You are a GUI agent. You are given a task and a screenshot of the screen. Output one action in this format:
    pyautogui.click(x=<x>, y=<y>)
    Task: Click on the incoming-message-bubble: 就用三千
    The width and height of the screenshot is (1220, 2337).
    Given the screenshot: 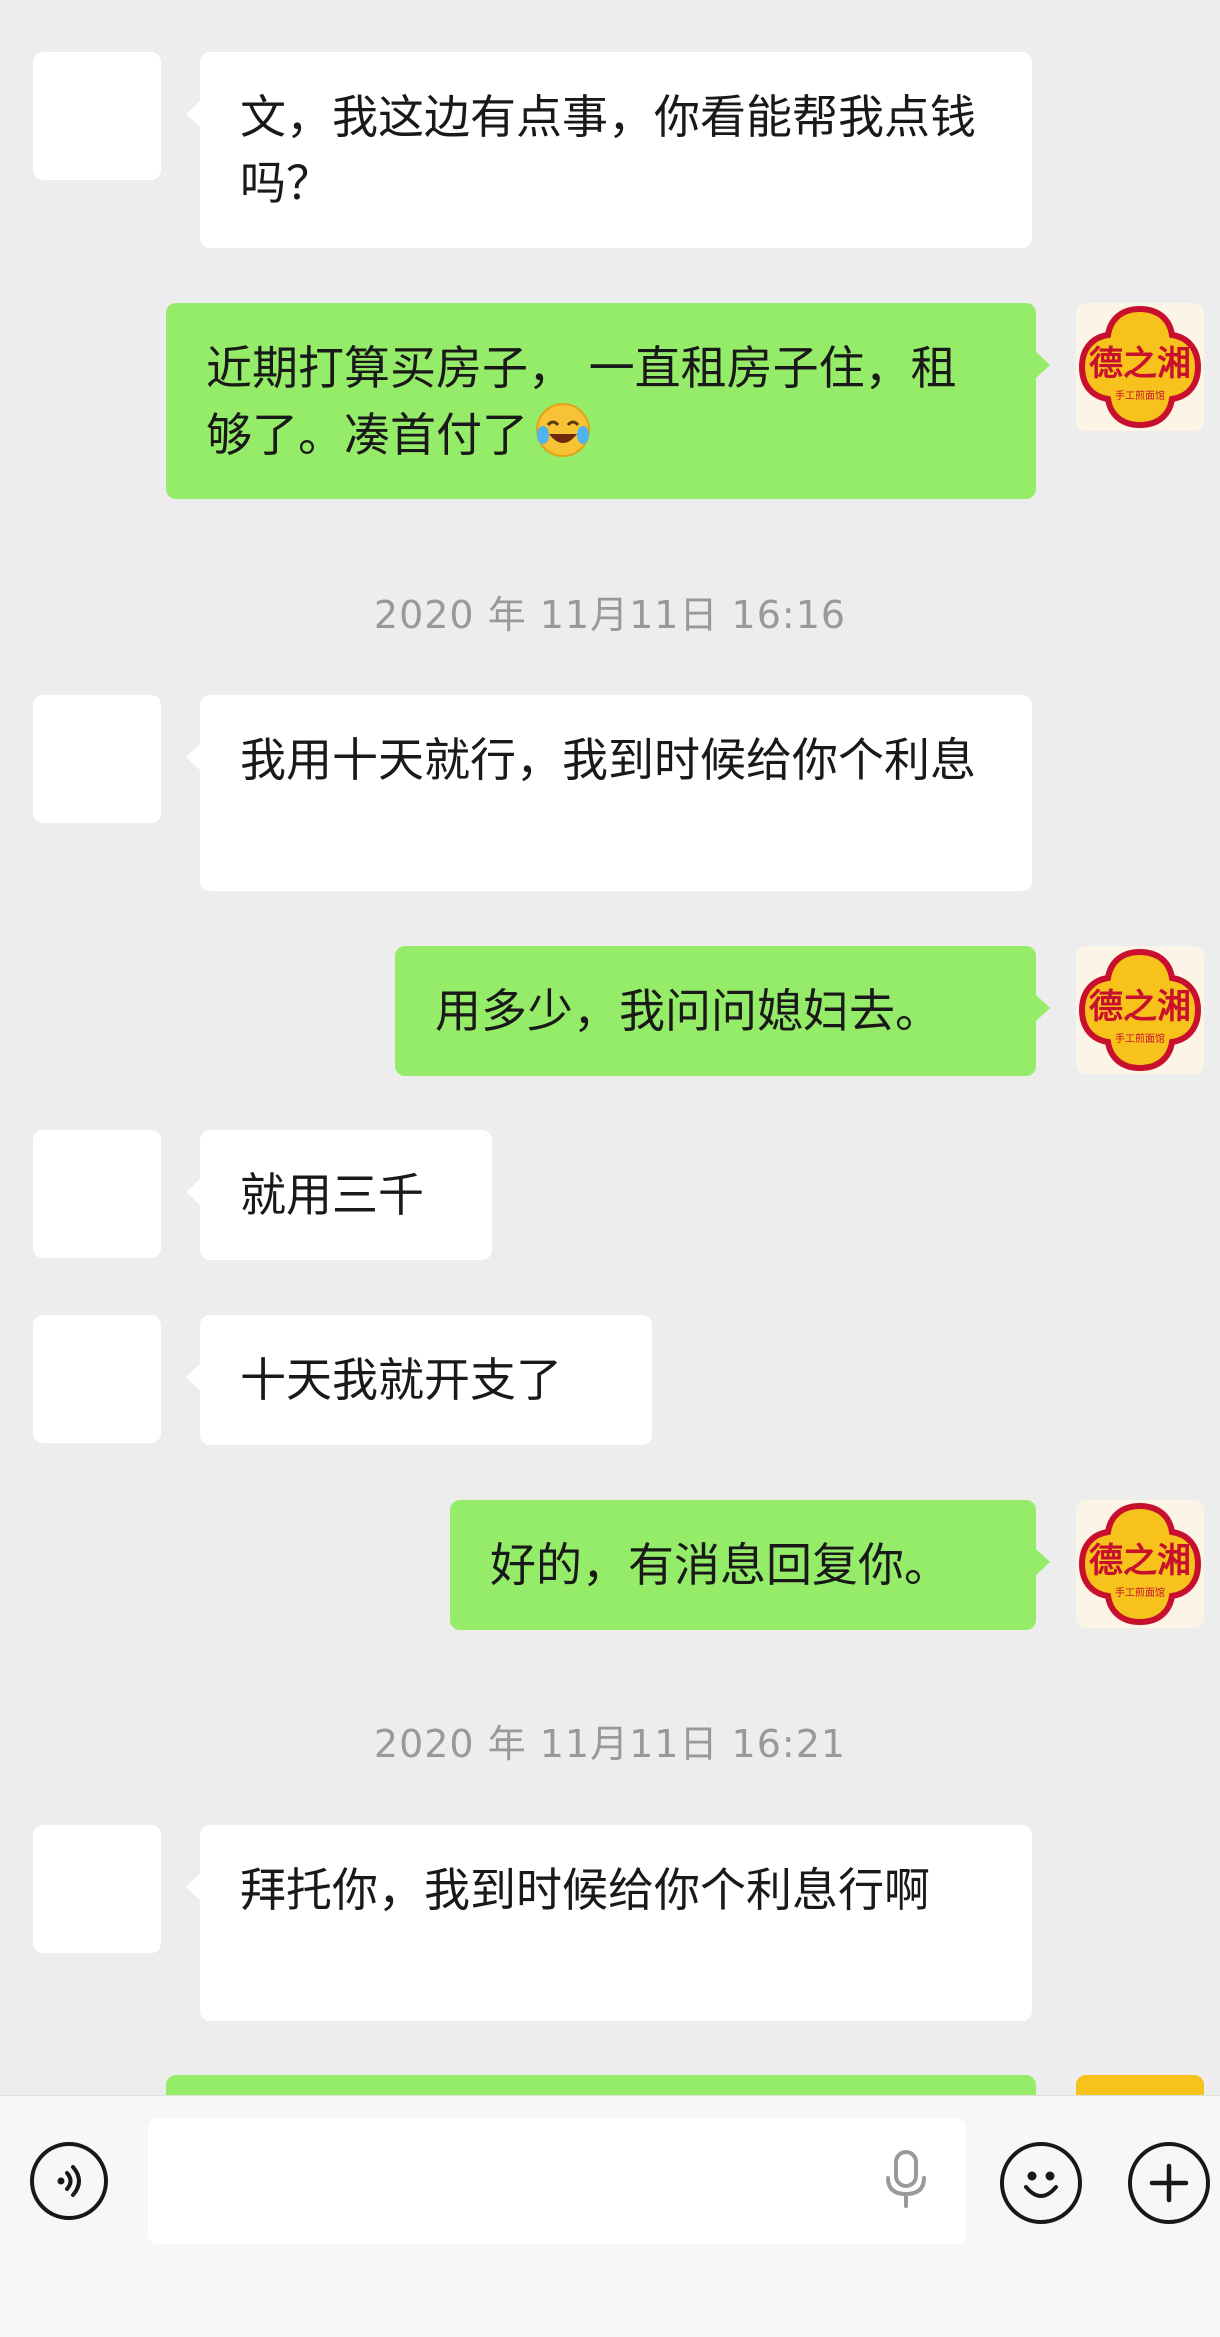 What is the action you would take?
    pyautogui.click(x=339, y=1195)
    